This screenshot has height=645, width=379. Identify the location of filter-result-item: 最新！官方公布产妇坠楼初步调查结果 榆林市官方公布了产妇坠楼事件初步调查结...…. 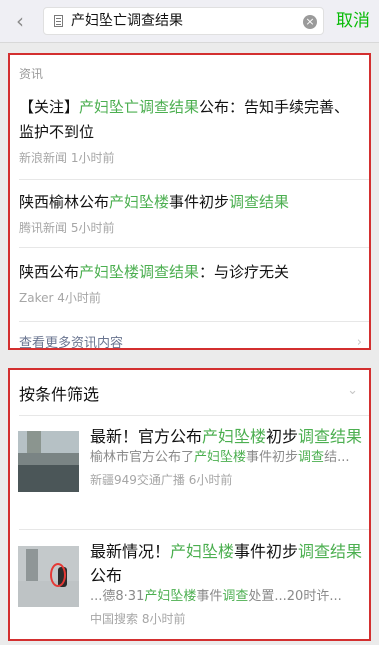
(229, 456).